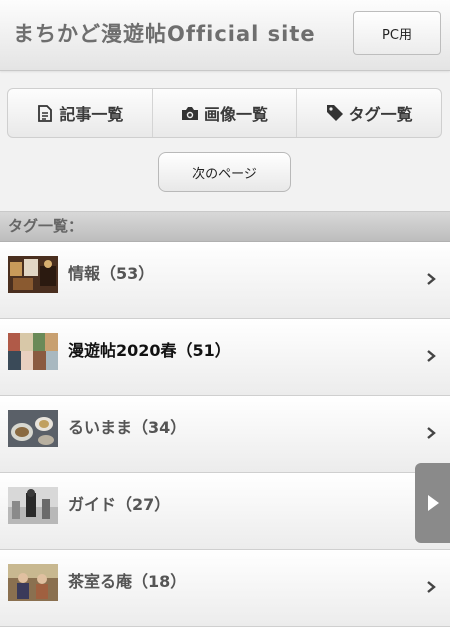  Describe the element at coordinates (236, 114) in the screenshot. I see `nav-images-label: 画像一覧` at that location.